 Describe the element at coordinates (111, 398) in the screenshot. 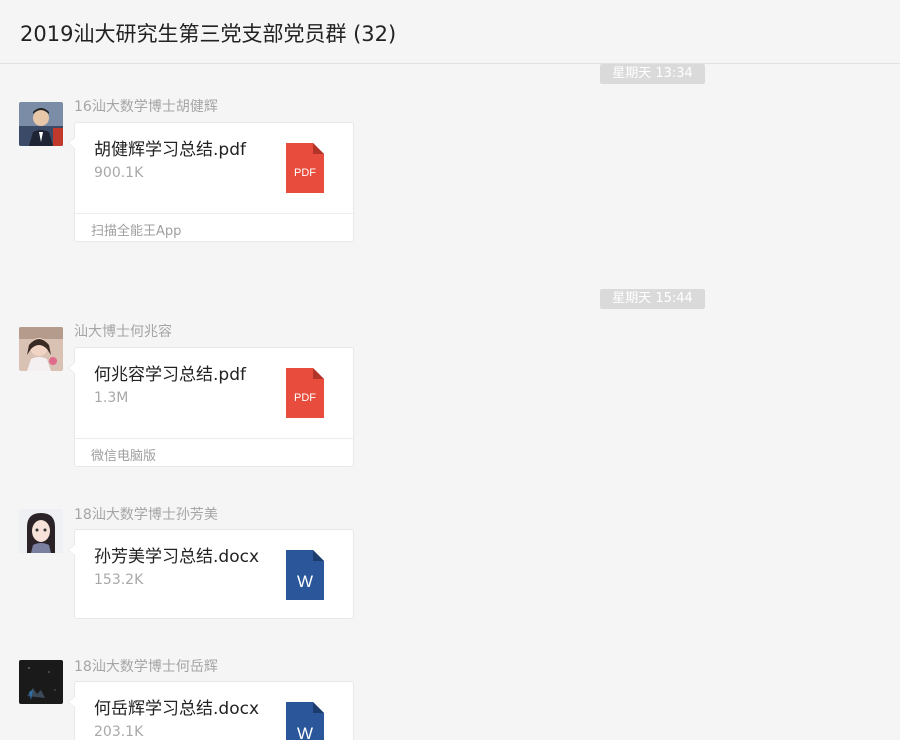

I see `file-size: 1.3M` at that location.